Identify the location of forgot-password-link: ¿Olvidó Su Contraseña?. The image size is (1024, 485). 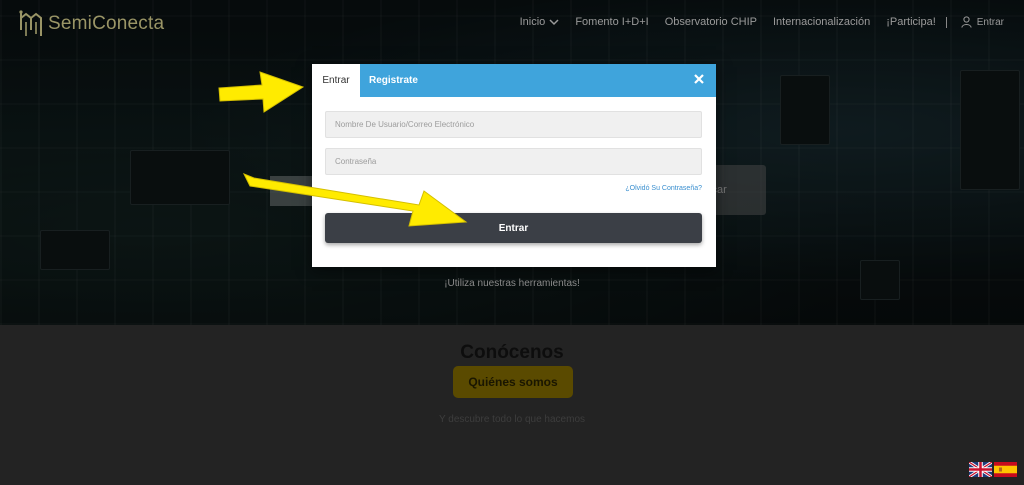
(663, 188).